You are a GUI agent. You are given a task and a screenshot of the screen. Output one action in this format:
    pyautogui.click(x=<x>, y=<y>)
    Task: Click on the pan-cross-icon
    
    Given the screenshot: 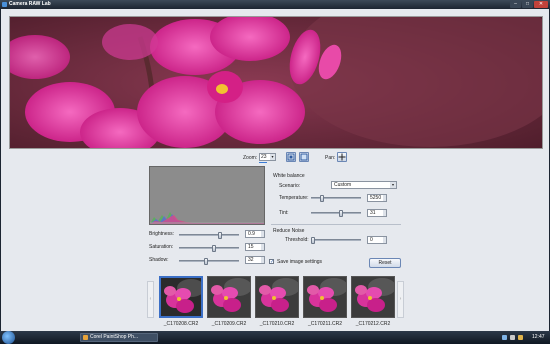 What is the action you would take?
    pyautogui.click(x=342, y=157)
    